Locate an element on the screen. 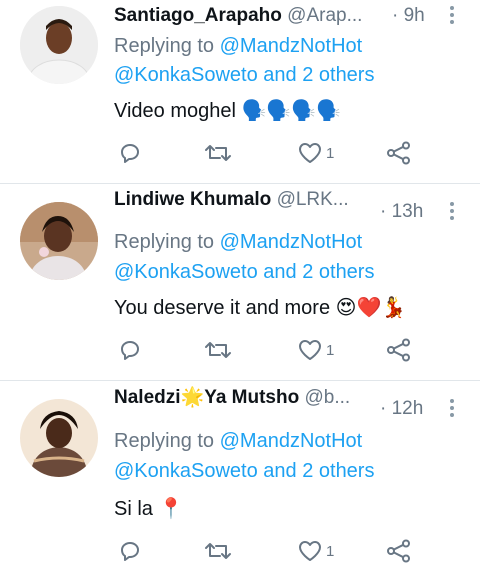 The width and height of the screenshot is (480, 577). timestamp: · 12h is located at coordinates (401, 409).